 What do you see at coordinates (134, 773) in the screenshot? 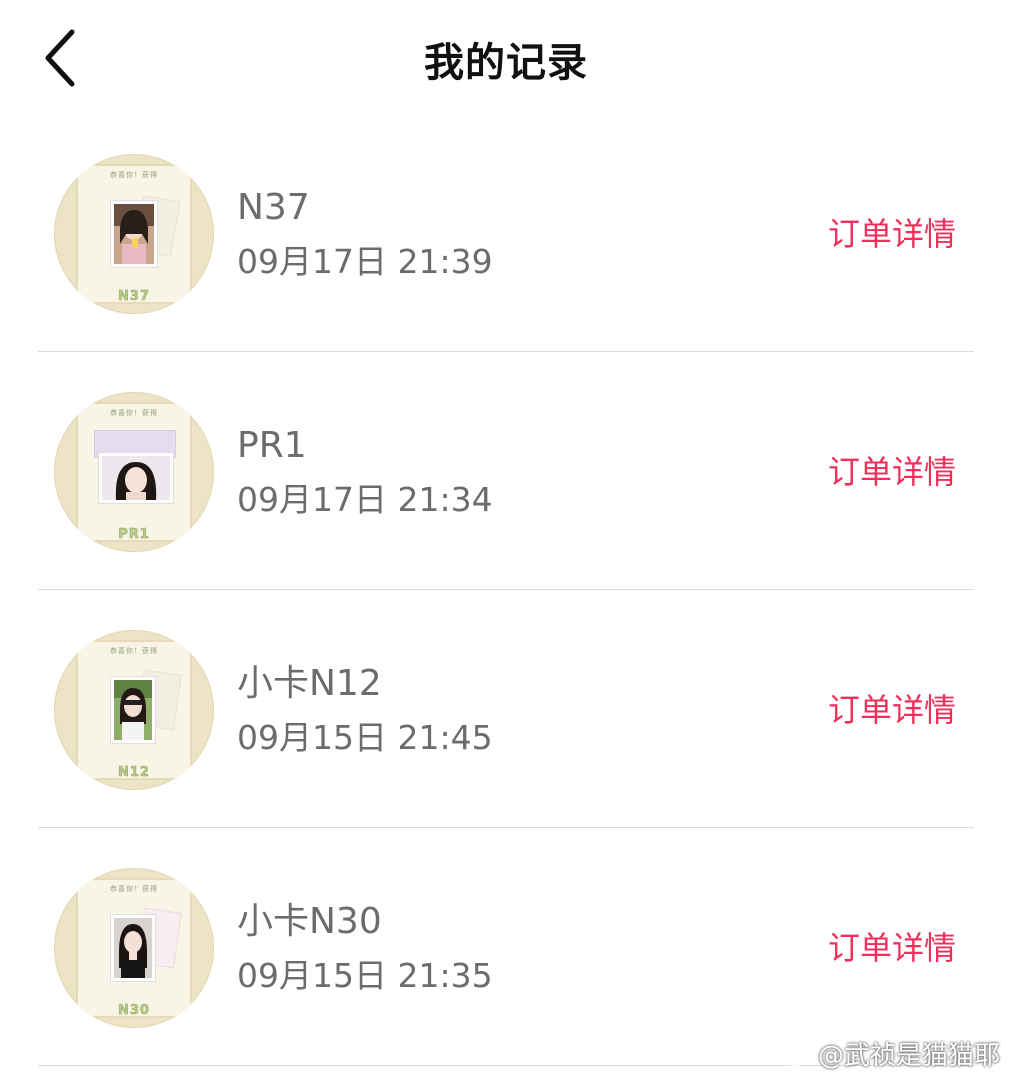
I see `thumbnail-code: N12` at bounding box center [134, 773].